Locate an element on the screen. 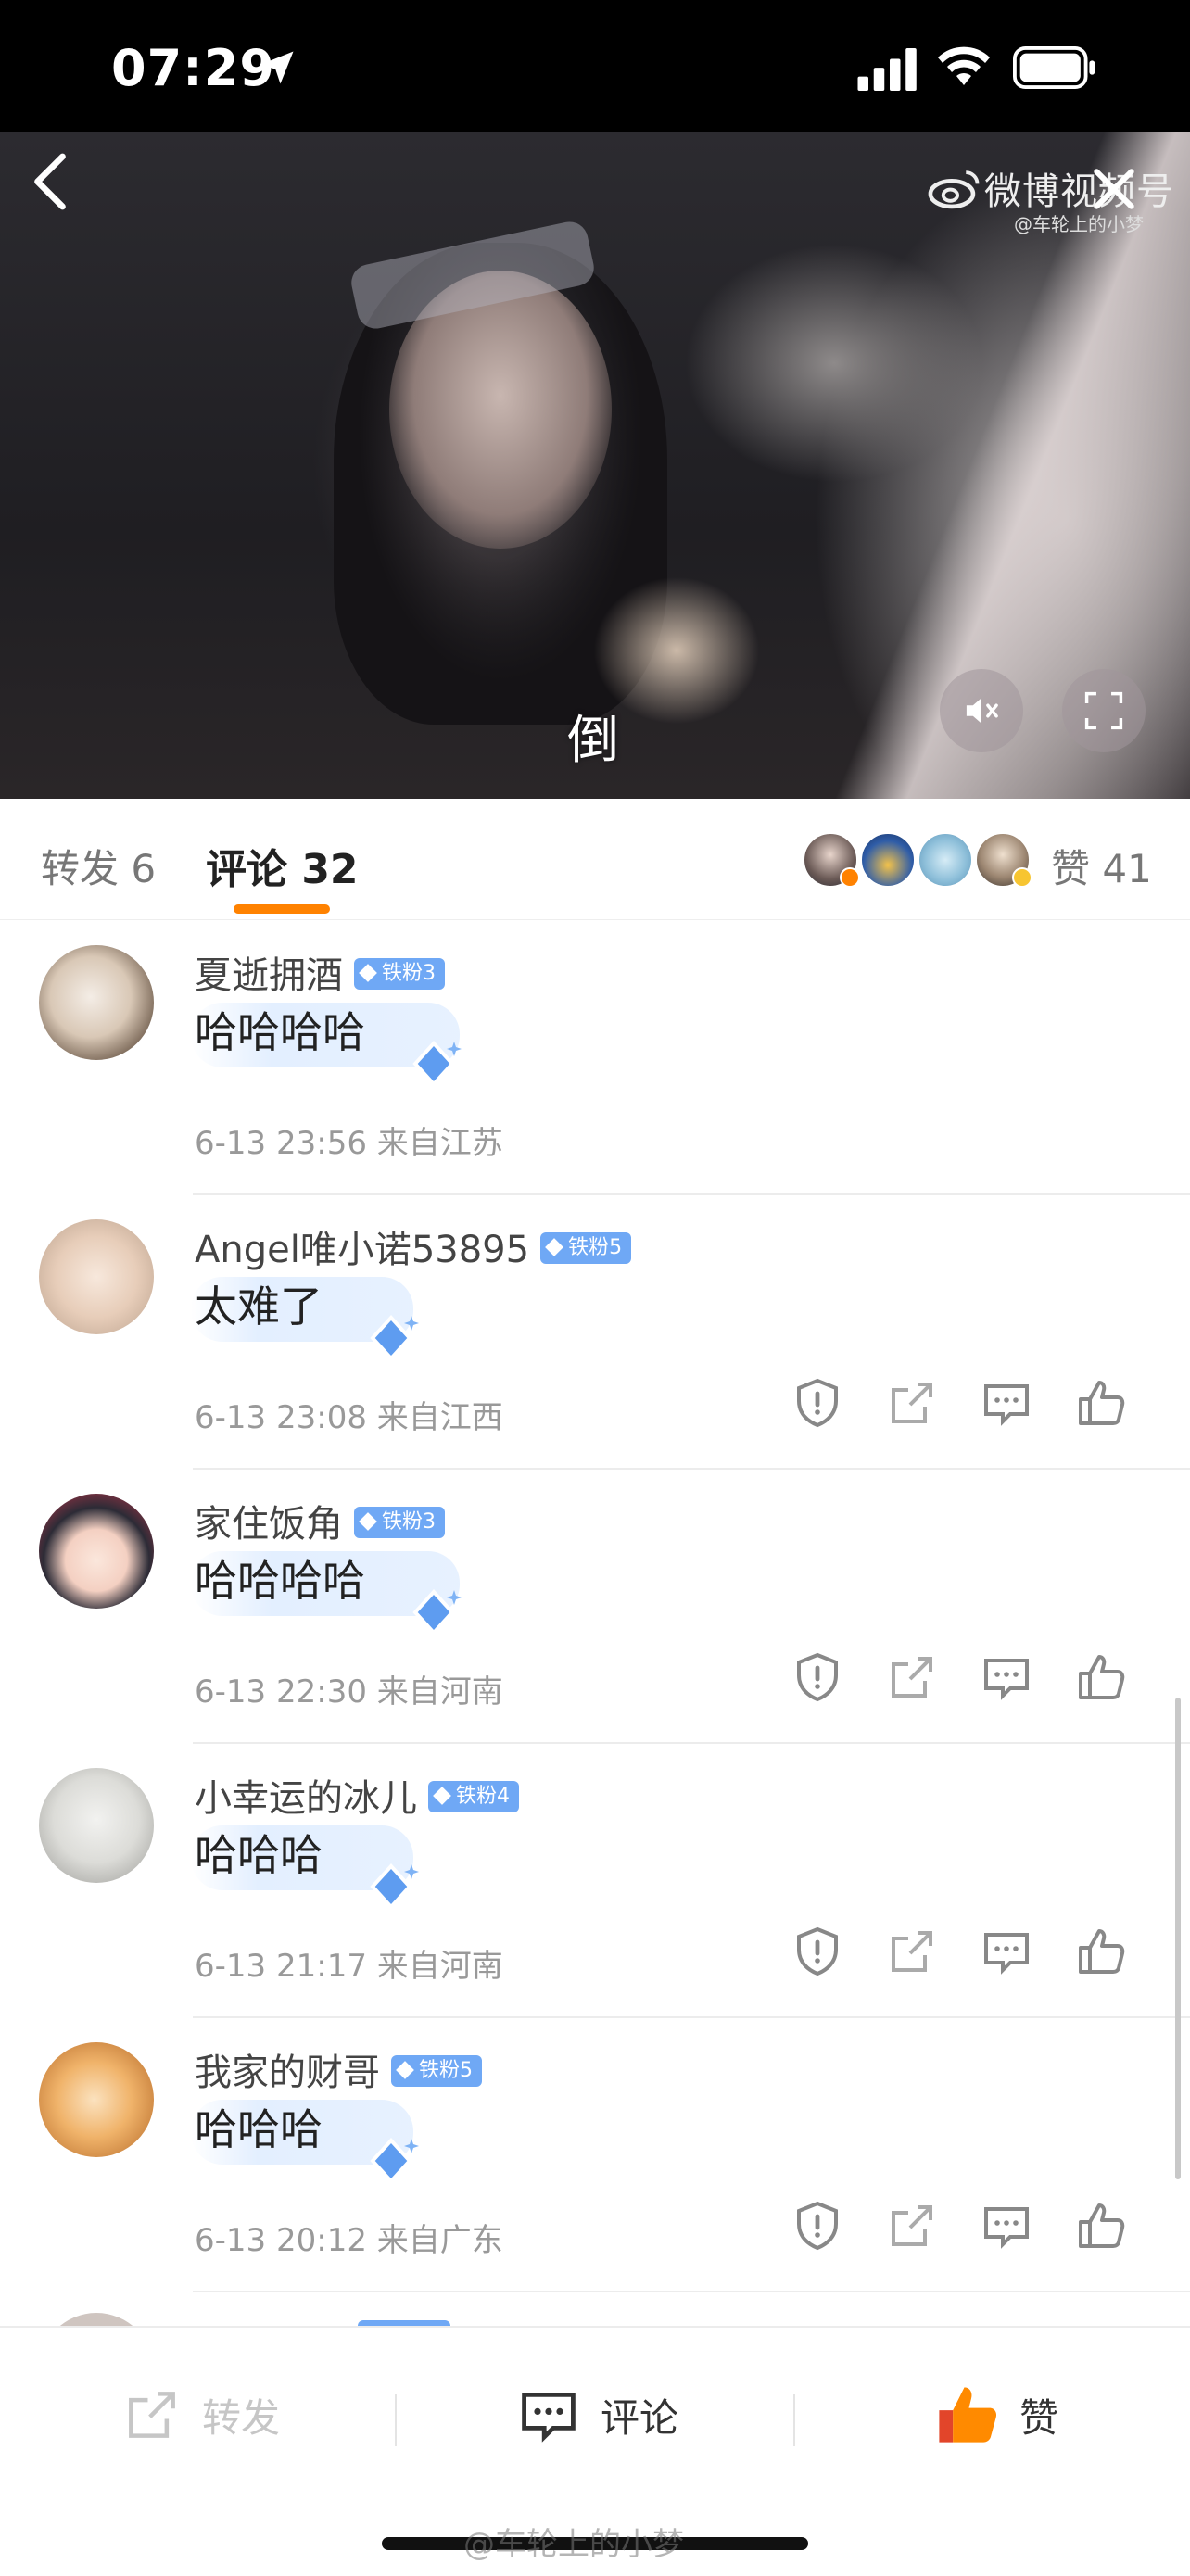 This screenshot has width=1190, height=2576. tab-comment: 评论 32 is located at coordinates (282, 866).